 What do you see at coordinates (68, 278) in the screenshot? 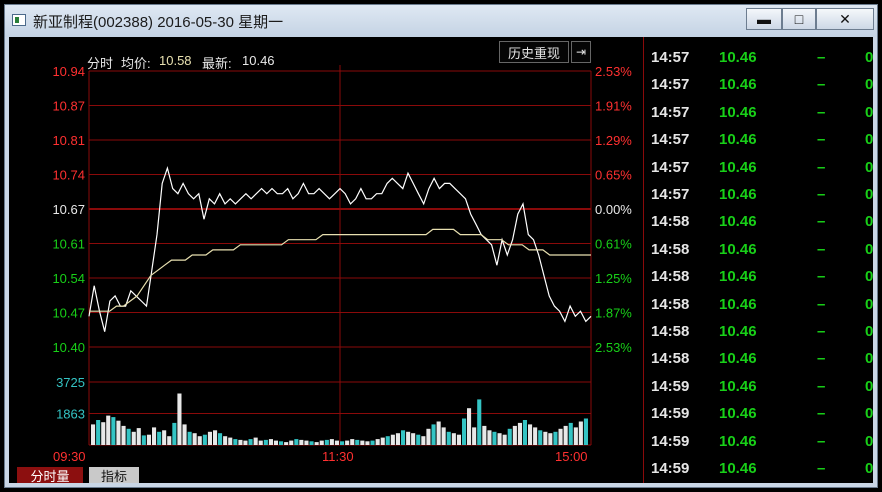
I see `price-axis-label: 10.54` at bounding box center [68, 278].